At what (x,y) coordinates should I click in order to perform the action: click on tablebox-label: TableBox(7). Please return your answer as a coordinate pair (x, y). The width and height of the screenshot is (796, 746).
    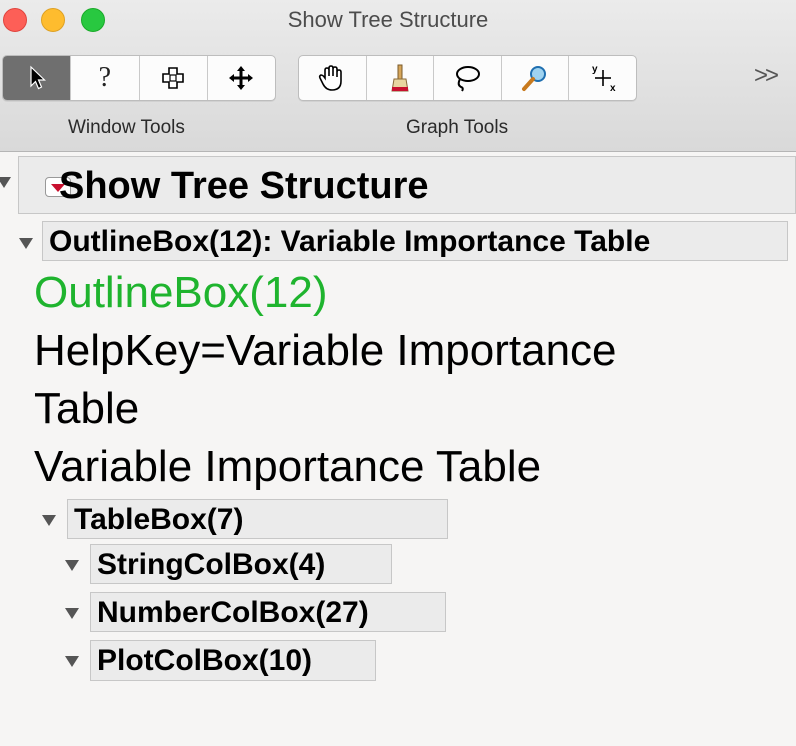
    Looking at the image, I should click on (159, 519).